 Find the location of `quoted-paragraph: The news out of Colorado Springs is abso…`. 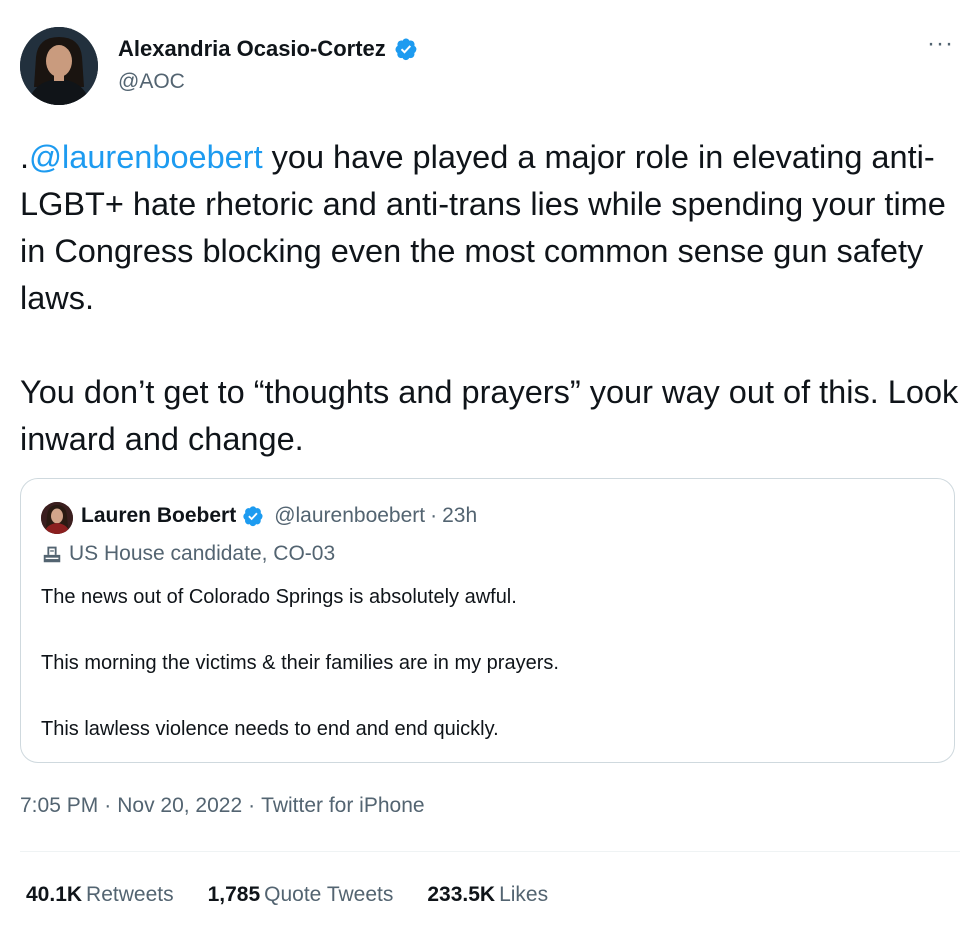

quoted-paragraph: The news out of Colorado Springs is abso… is located at coordinates (279, 597).